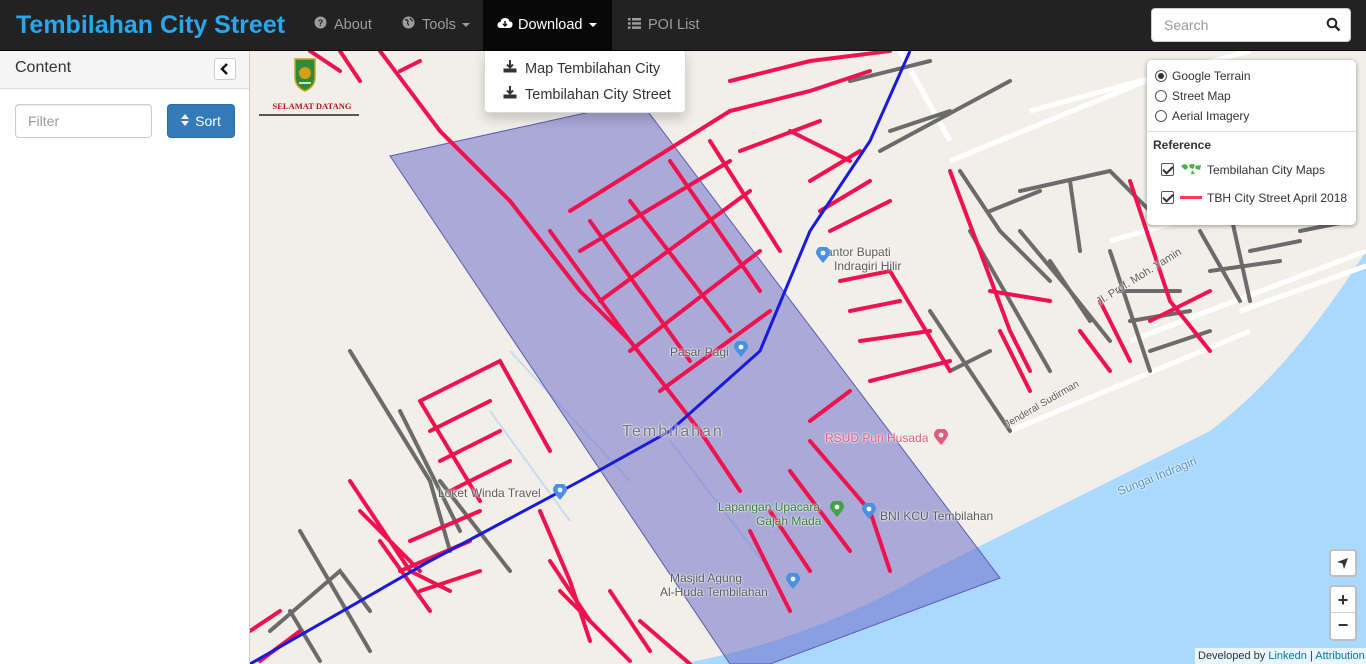 The image size is (1366, 664). Describe the element at coordinates (876, 438) in the screenshot. I see `map-label-rsud: RSUD Puri Husada` at that location.